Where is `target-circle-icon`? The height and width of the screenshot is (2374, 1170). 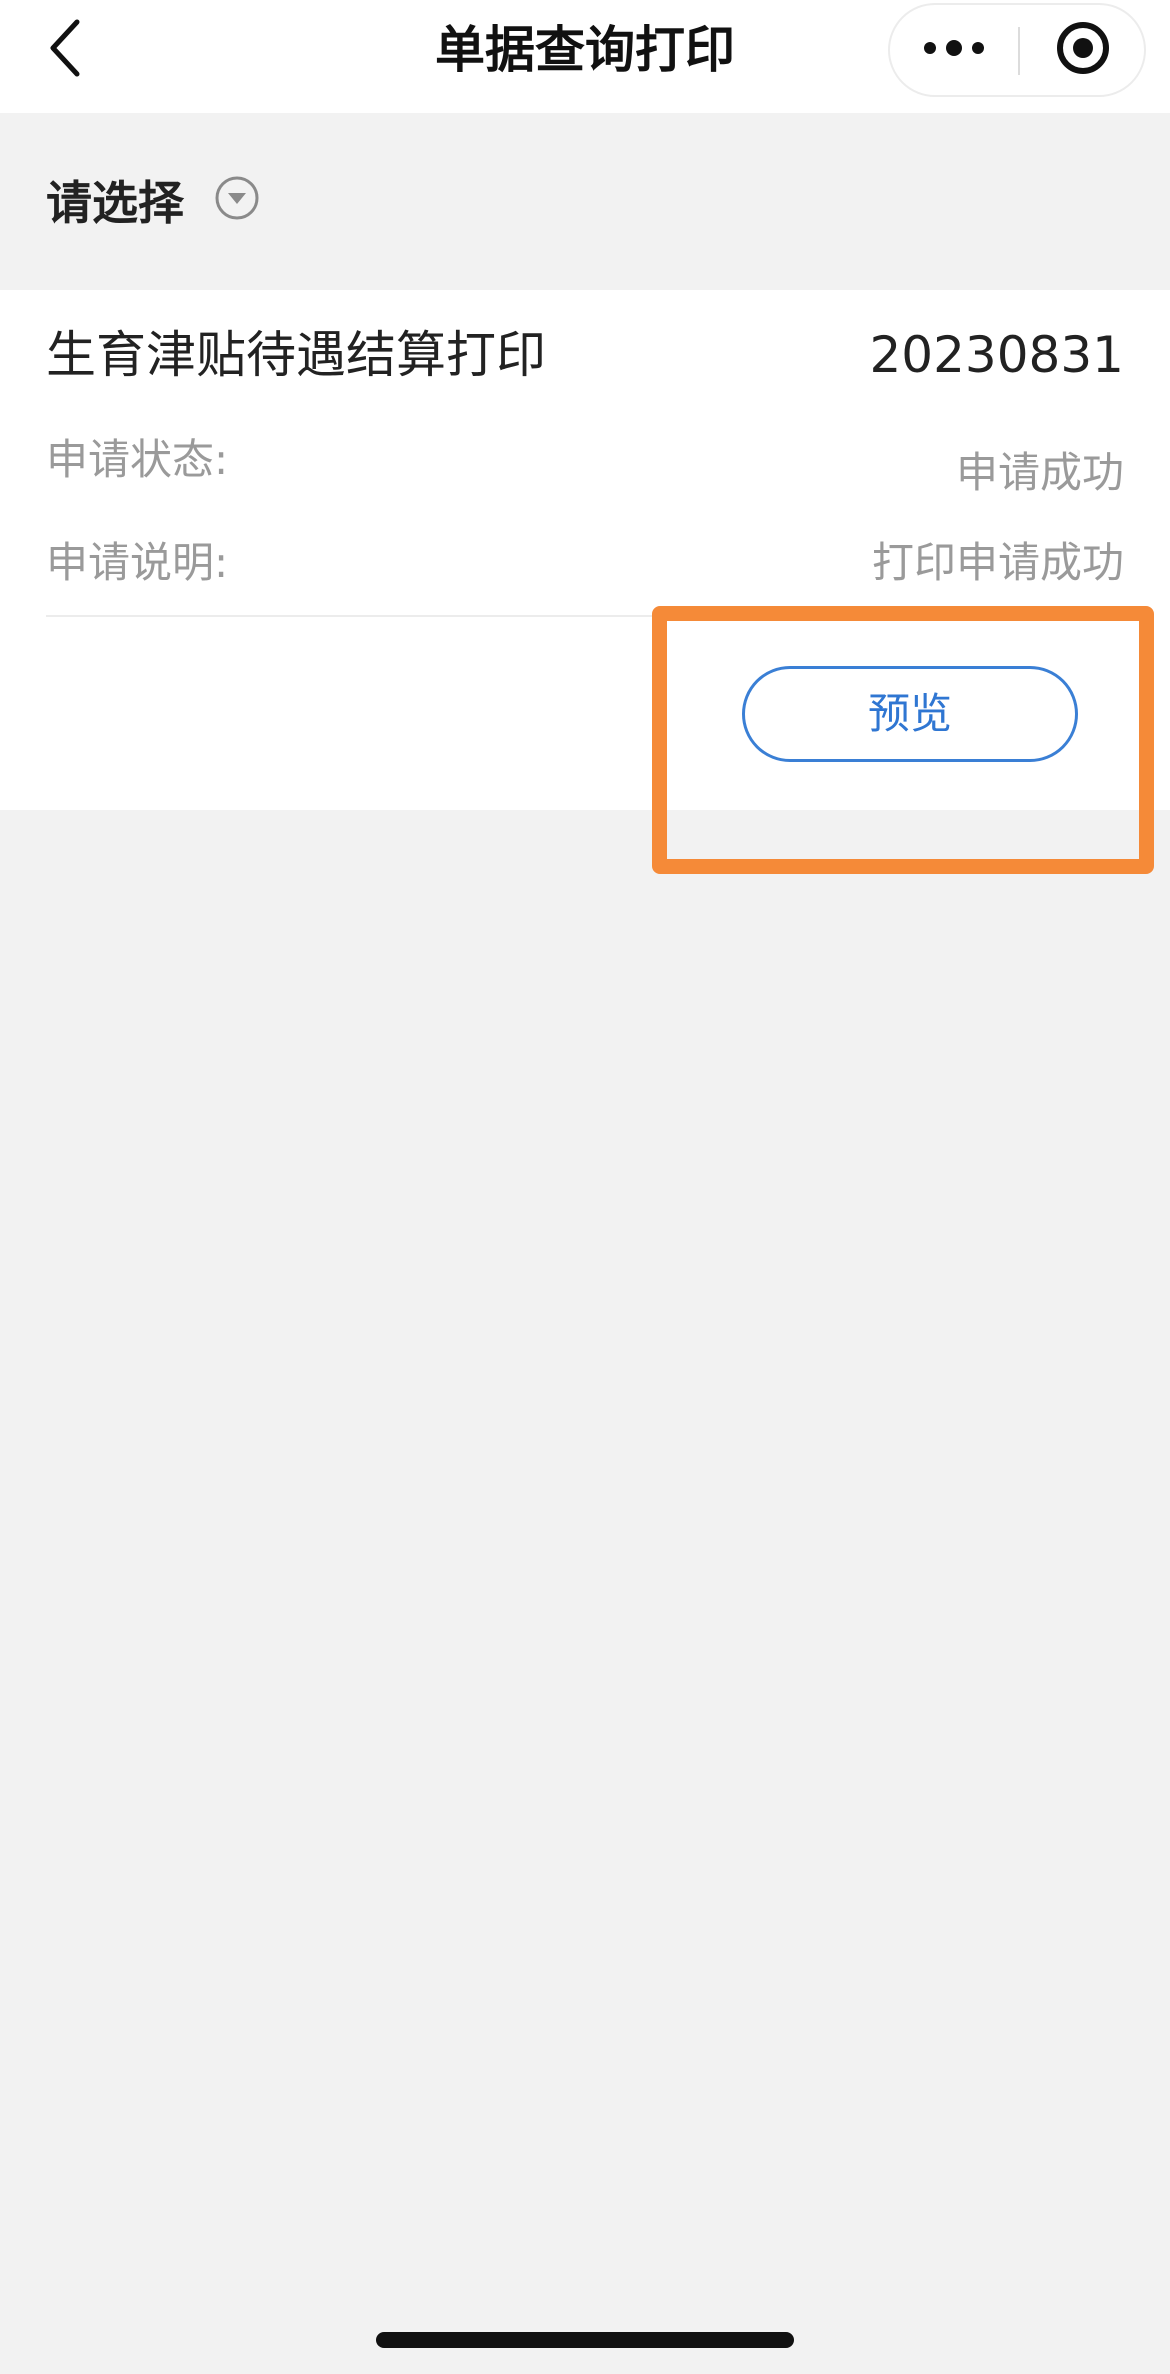 target-circle-icon is located at coordinates (1083, 50).